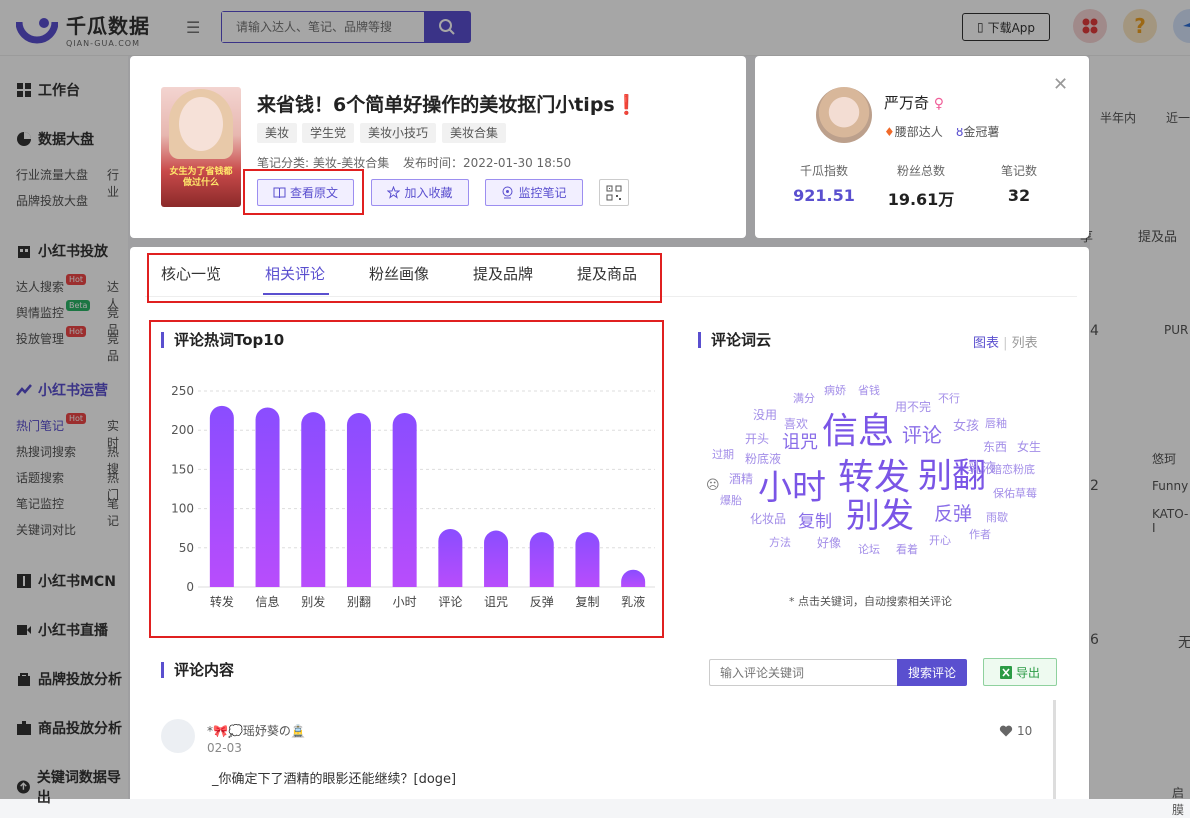  Describe the element at coordinates (1025, 343) in the screenshot. I see `view-list-toggle: 列表` at that location.